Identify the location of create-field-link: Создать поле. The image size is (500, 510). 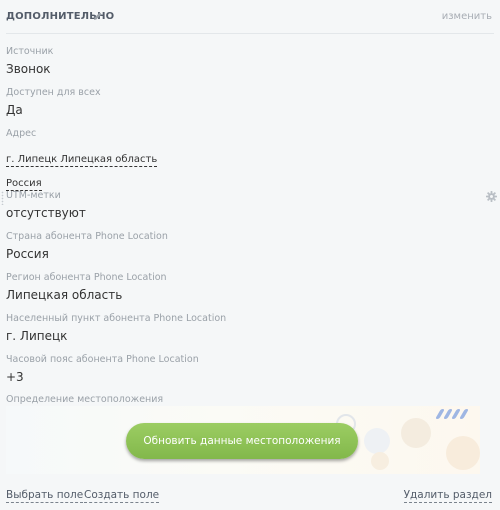
(122, 496).